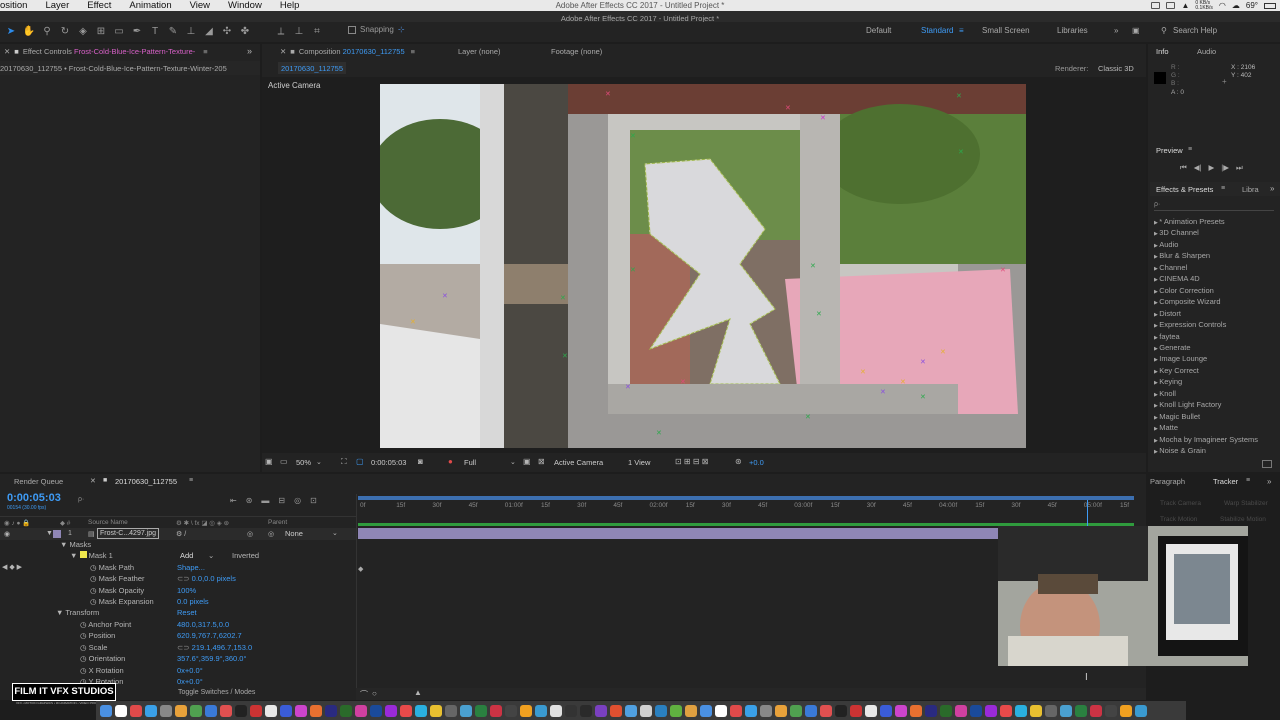 The width and height of the screenshot is (1280, 720). What do you see at coordinates (155, 32) in the screenshot?
I see `type-tool-icon: T` at bounding box center [155, 32].